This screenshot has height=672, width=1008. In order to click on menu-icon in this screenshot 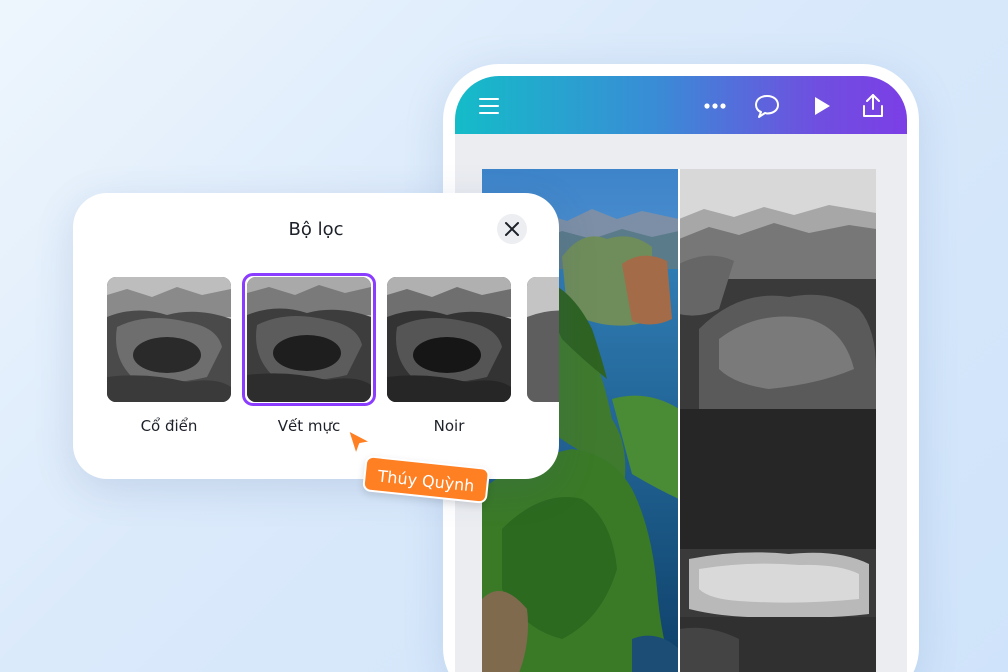, I will do `click(489, 106)`.